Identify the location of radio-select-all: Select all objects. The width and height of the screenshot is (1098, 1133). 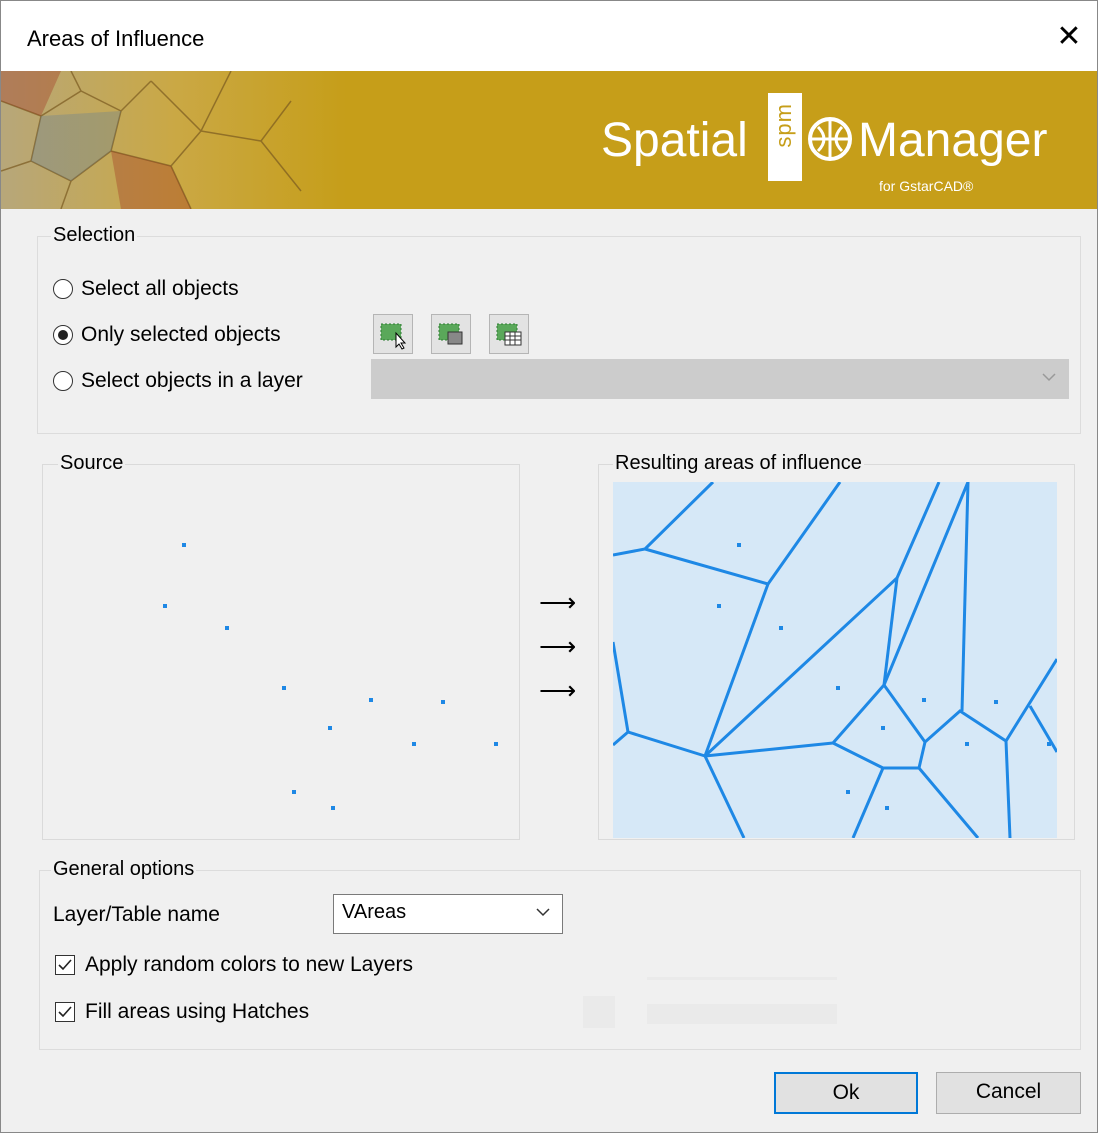
(146, 289).